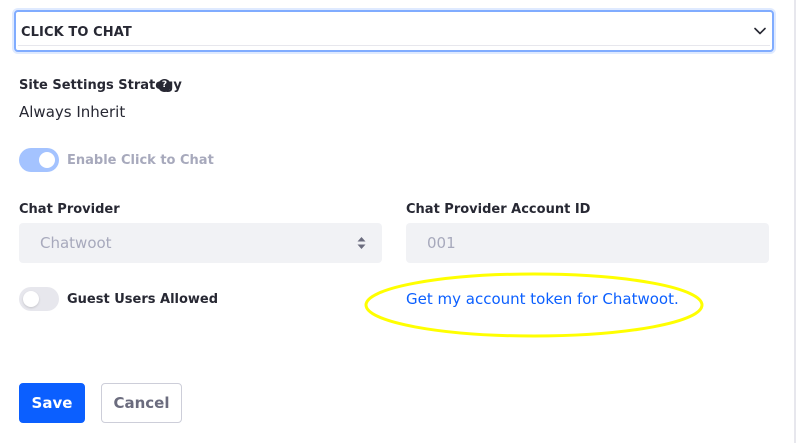 This screenshot has width=797, height=443. What do you see at coordinates (587, 243) in the screenshot?
I see `chat-provider-account-id-input: 001` at bounding box center [587, 243].